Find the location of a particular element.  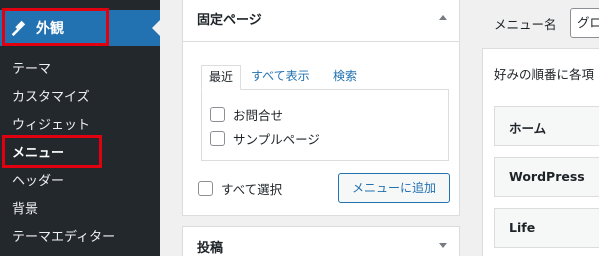

sidebar-item-widgets: ウィジェット is located at coordinates (51, 123).